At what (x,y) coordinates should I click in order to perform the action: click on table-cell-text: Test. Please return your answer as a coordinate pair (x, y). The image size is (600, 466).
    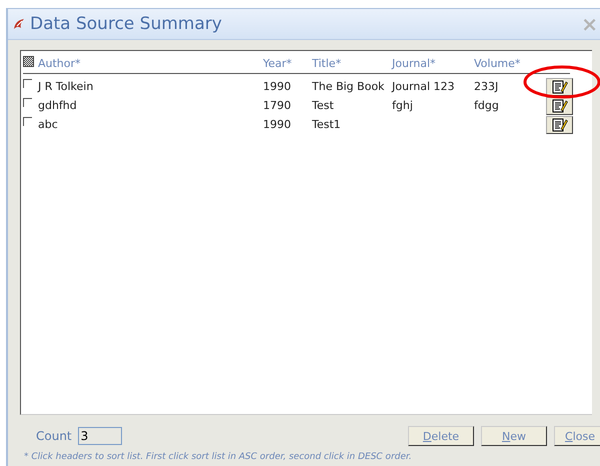
    Looking at the image, I should click on (323, 105).